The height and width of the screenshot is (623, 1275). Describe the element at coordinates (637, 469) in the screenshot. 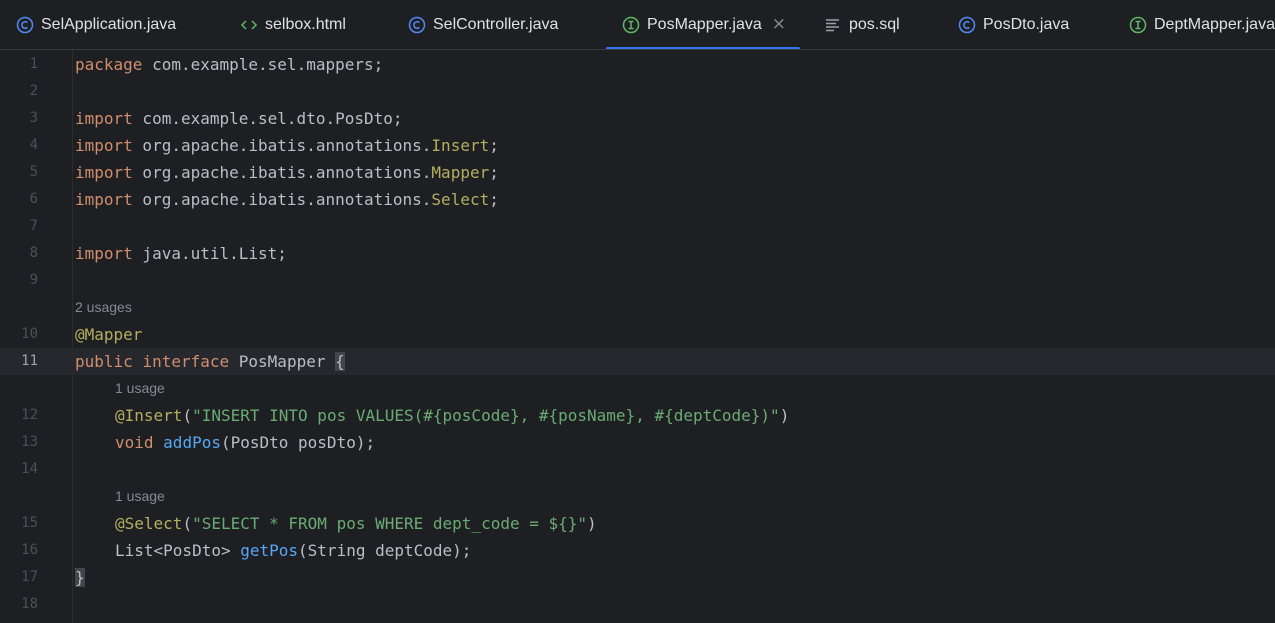

I see `code-line-14: 14` at that location.